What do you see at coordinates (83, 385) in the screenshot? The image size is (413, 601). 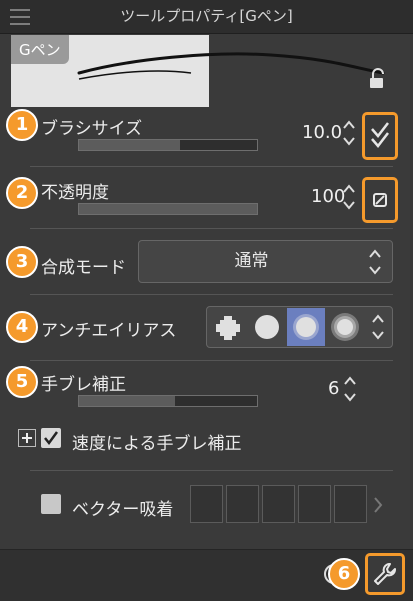 I see `stabilization-label: 手ブレ補正` at bounding box center [83, 385].